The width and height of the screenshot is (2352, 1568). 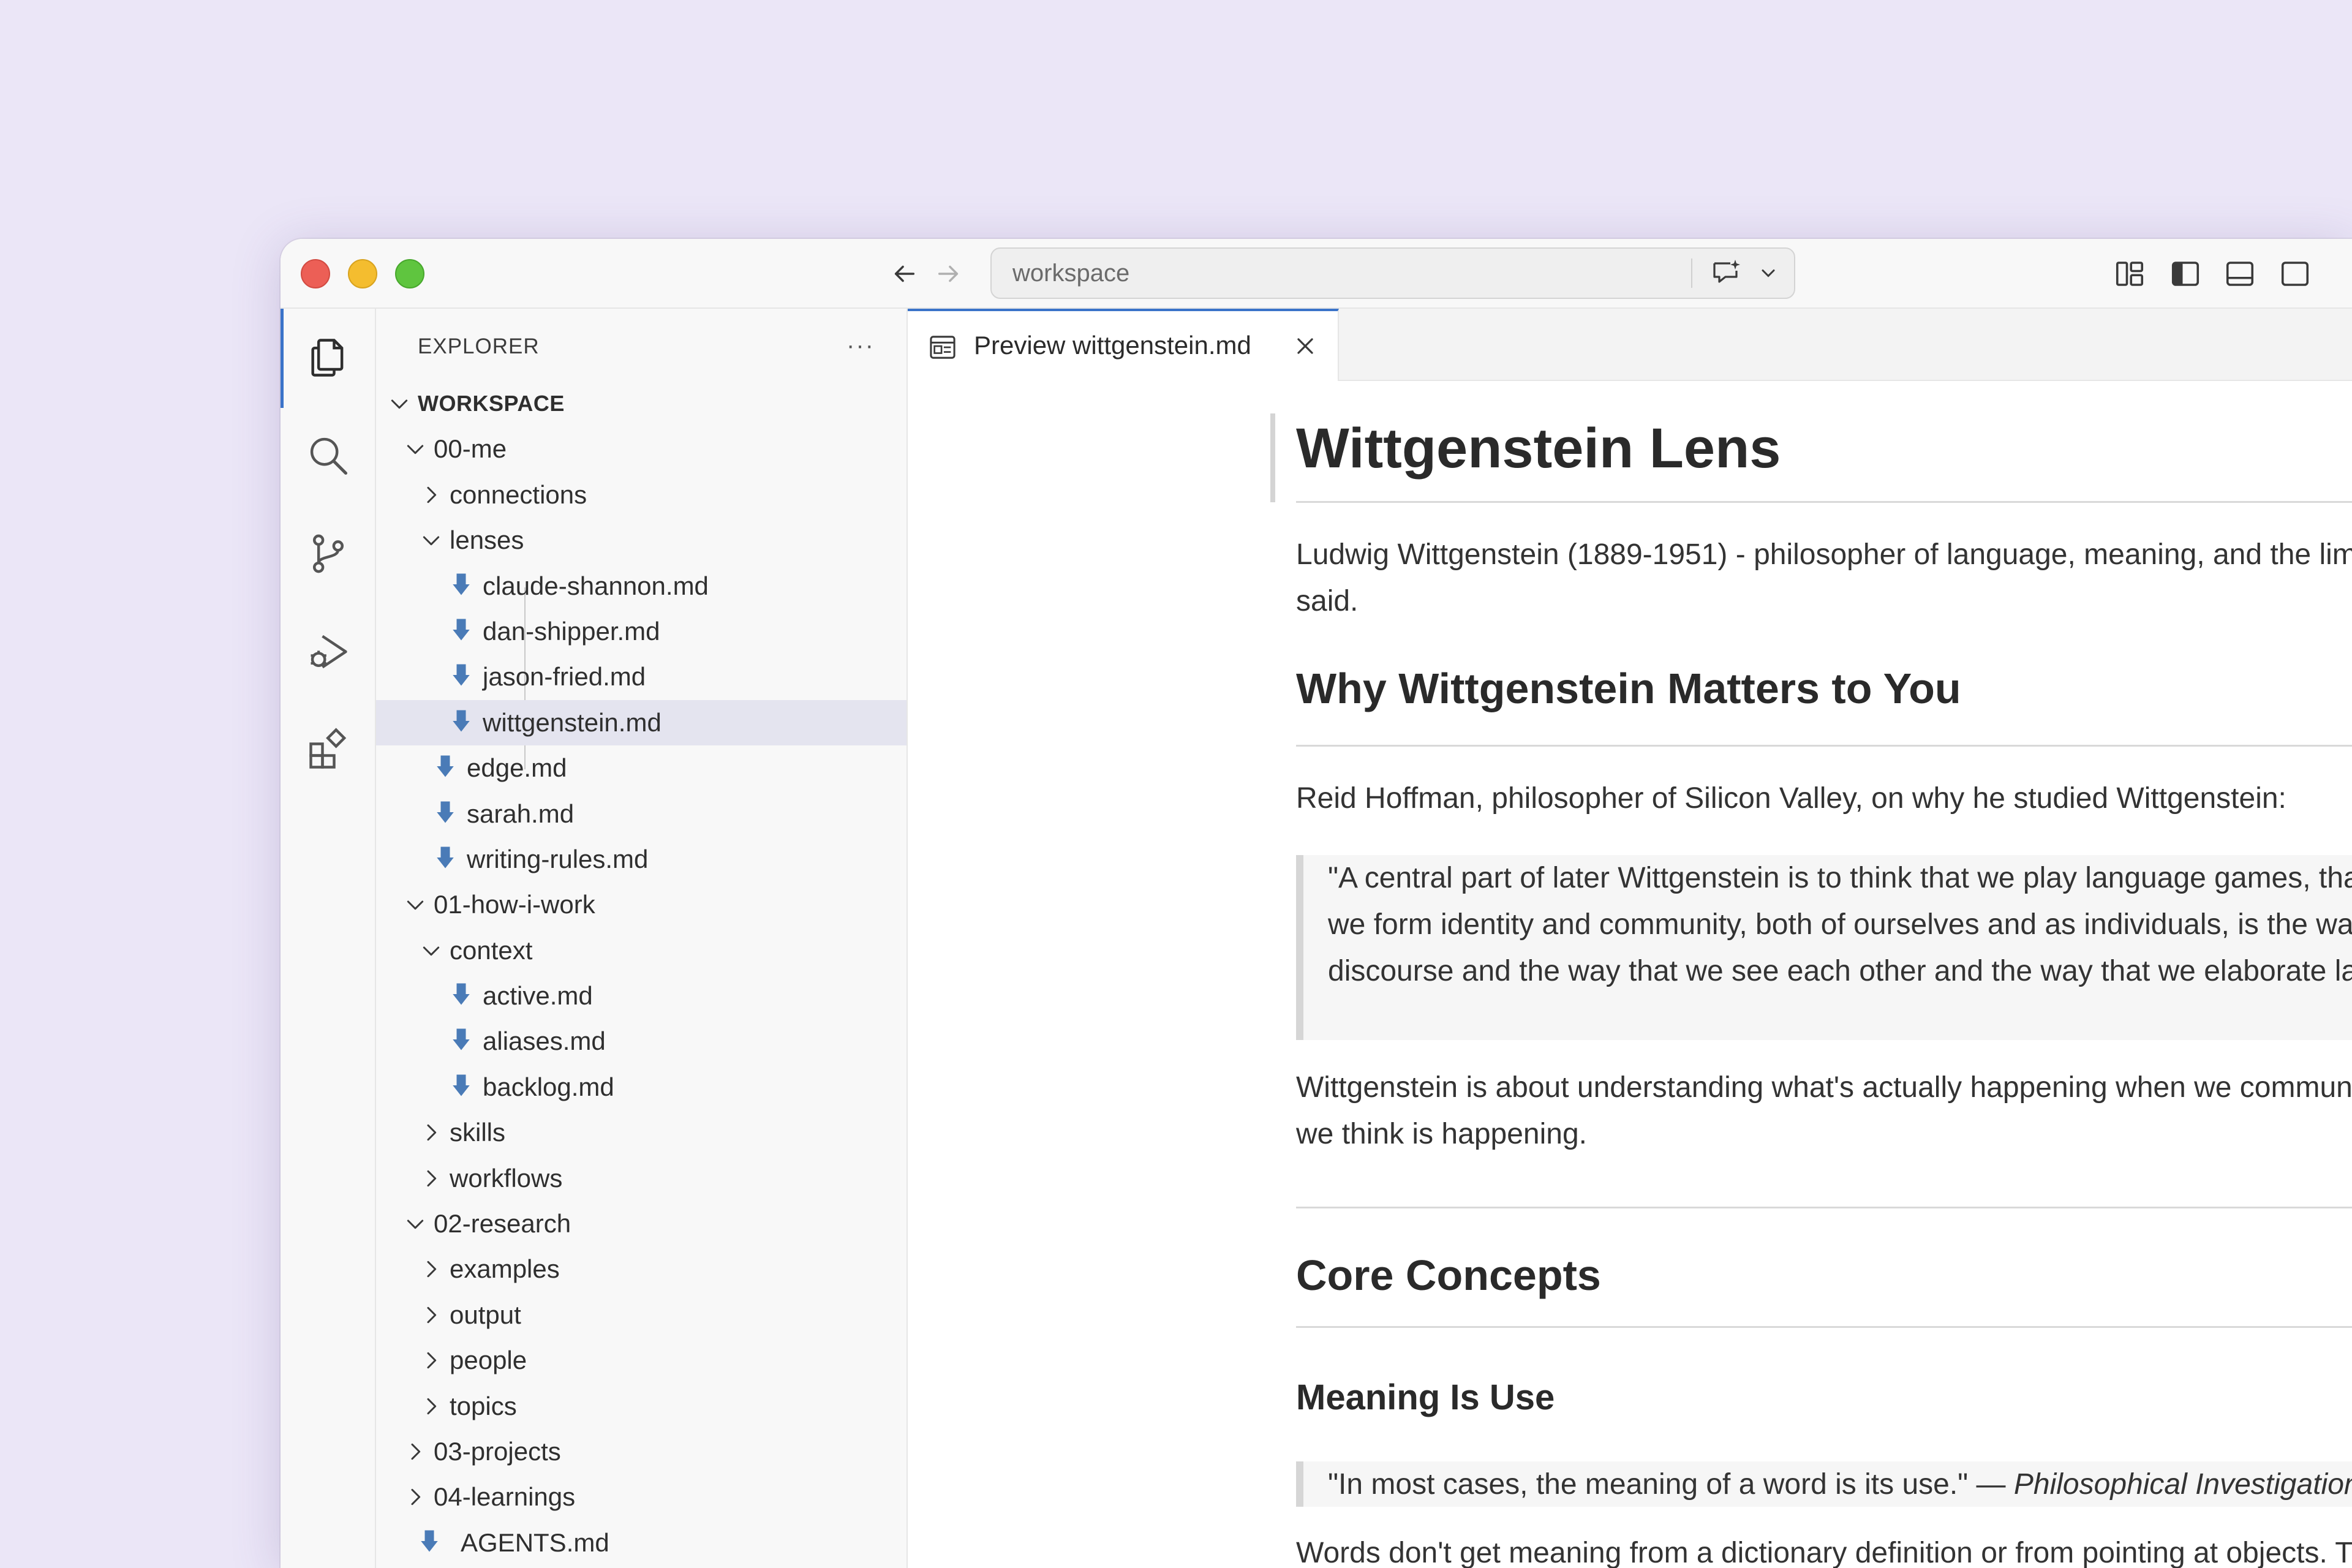 I want to click on tree-item-label: 03-projects, so click(x=498, y=1451).